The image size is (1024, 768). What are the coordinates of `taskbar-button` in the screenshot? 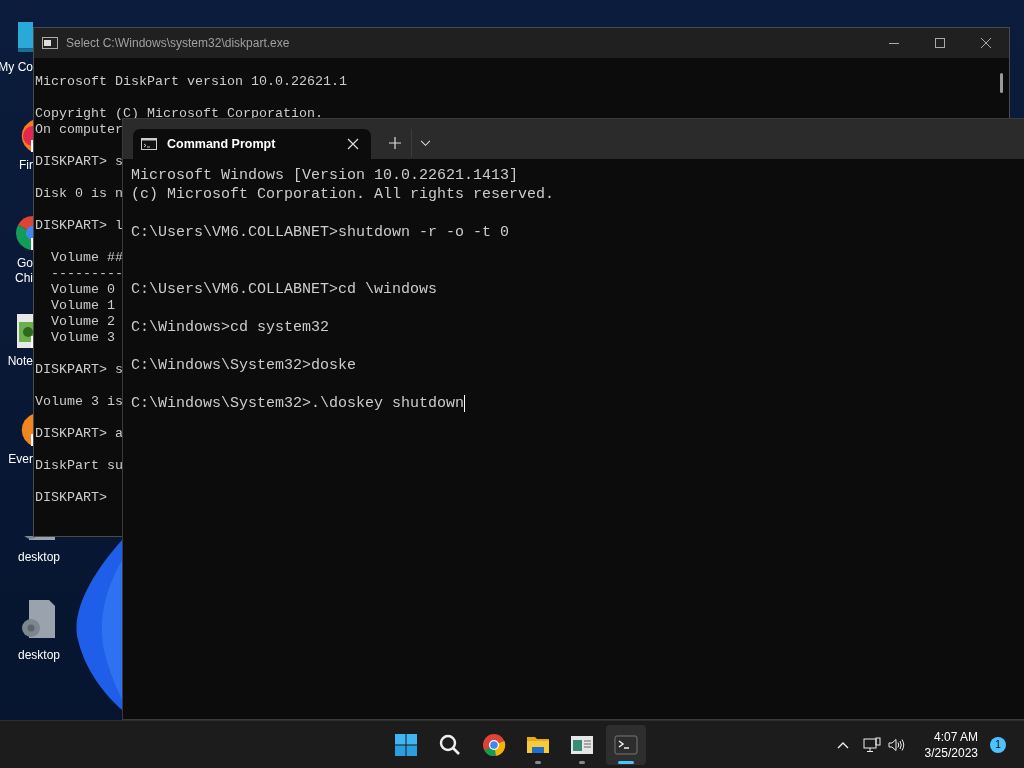 It's located at (626, 744).